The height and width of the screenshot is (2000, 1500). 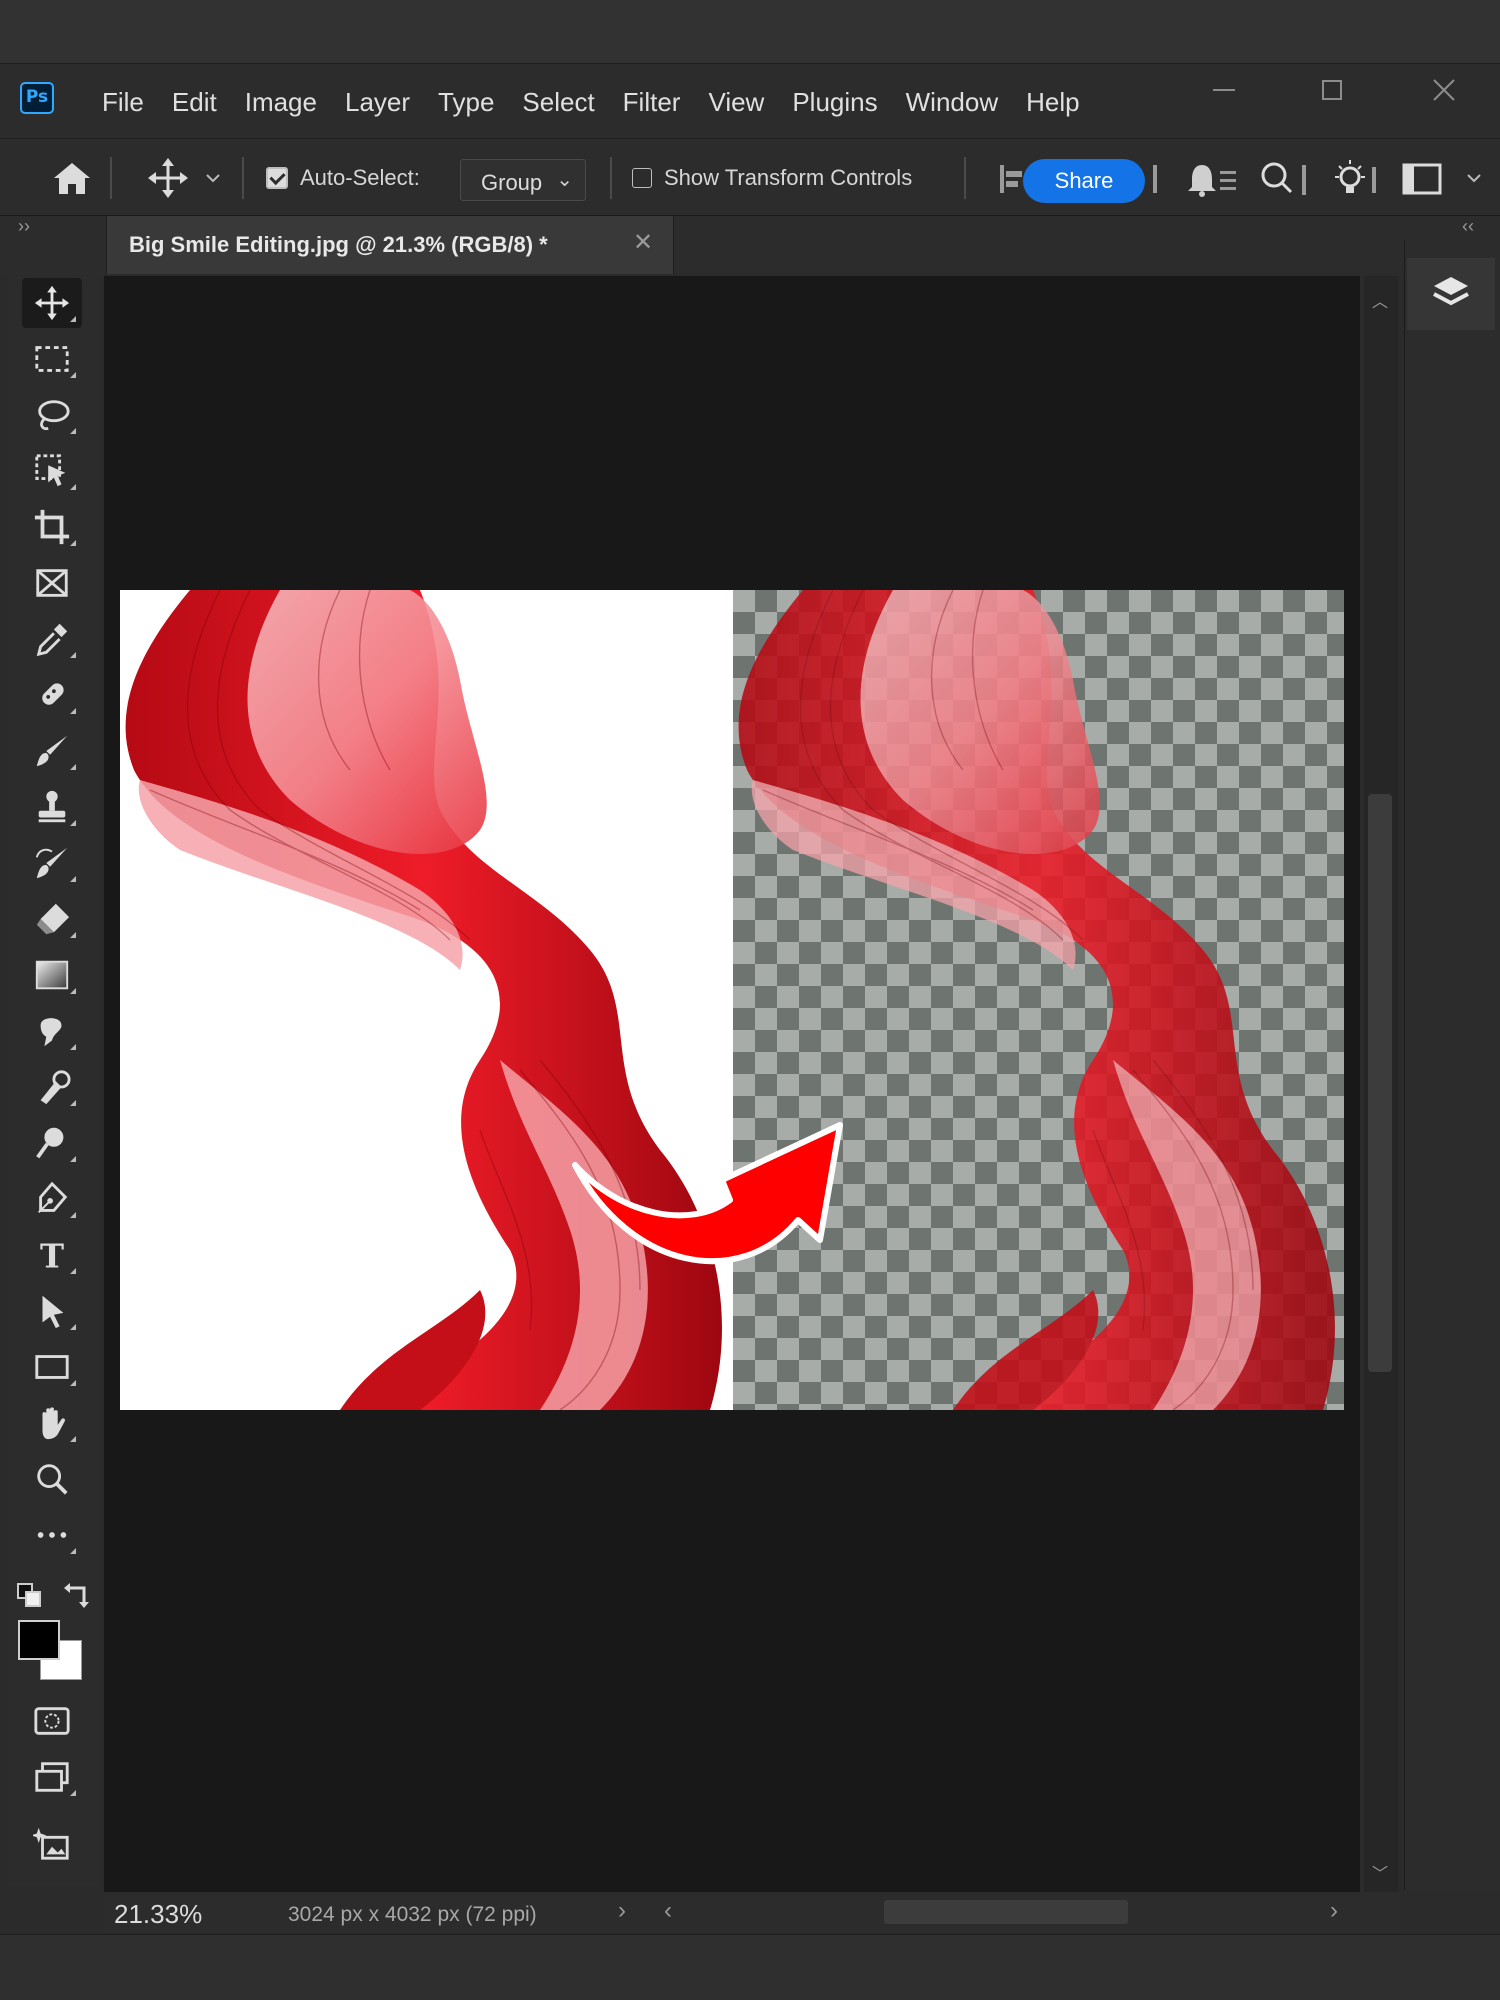 I want to click on object-selection-icon, so click(x=50, y=470).